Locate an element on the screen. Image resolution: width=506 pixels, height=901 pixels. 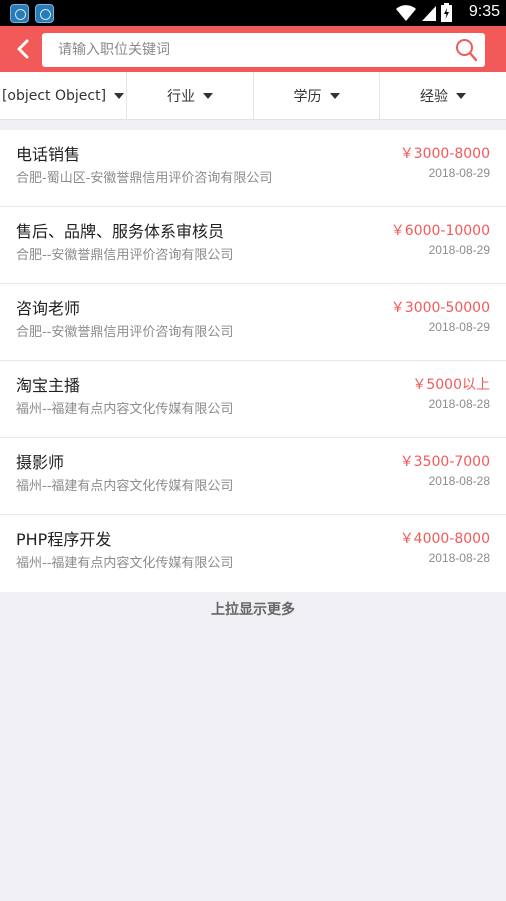
filter-label: 行业 is located at coordinates (181, 97).